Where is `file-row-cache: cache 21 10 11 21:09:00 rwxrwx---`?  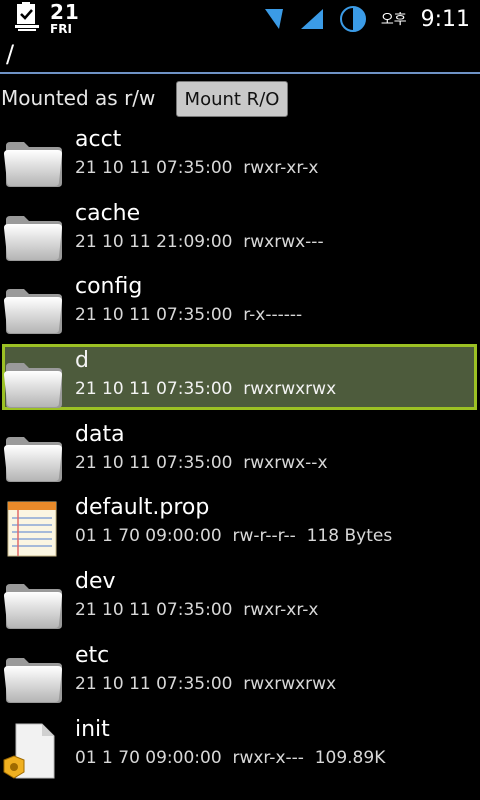 file-row-cache: cache 21 10 11 21:09:00 rwxrwx--- is located at coordinates (240, 237).